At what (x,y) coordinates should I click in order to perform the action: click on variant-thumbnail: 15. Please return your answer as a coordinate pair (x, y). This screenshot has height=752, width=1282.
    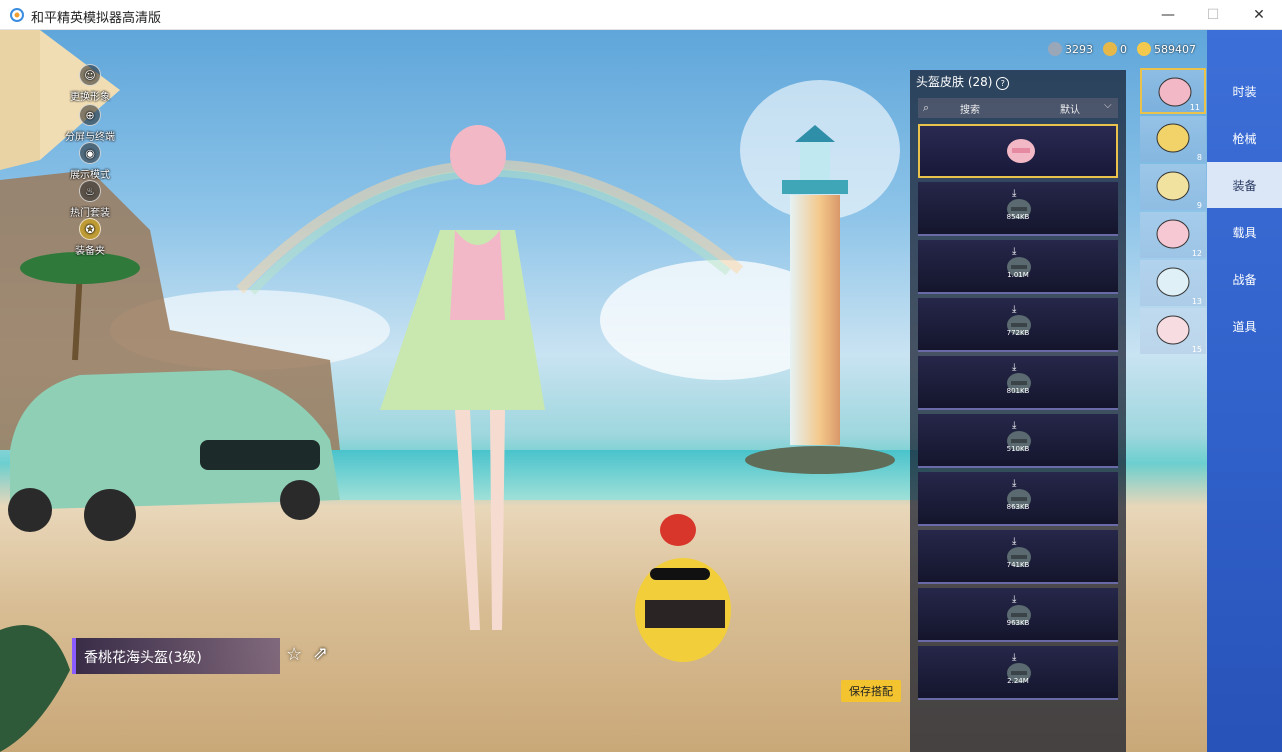
    Looking at the image, I should click on (1173, 331).